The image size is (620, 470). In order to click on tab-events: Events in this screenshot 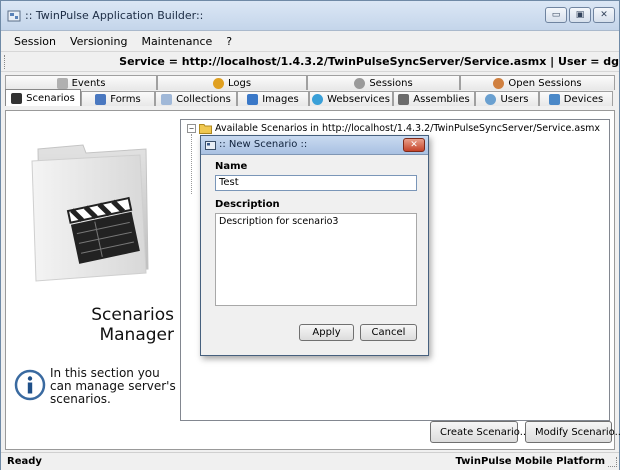, I will do `click(81, 82)`.